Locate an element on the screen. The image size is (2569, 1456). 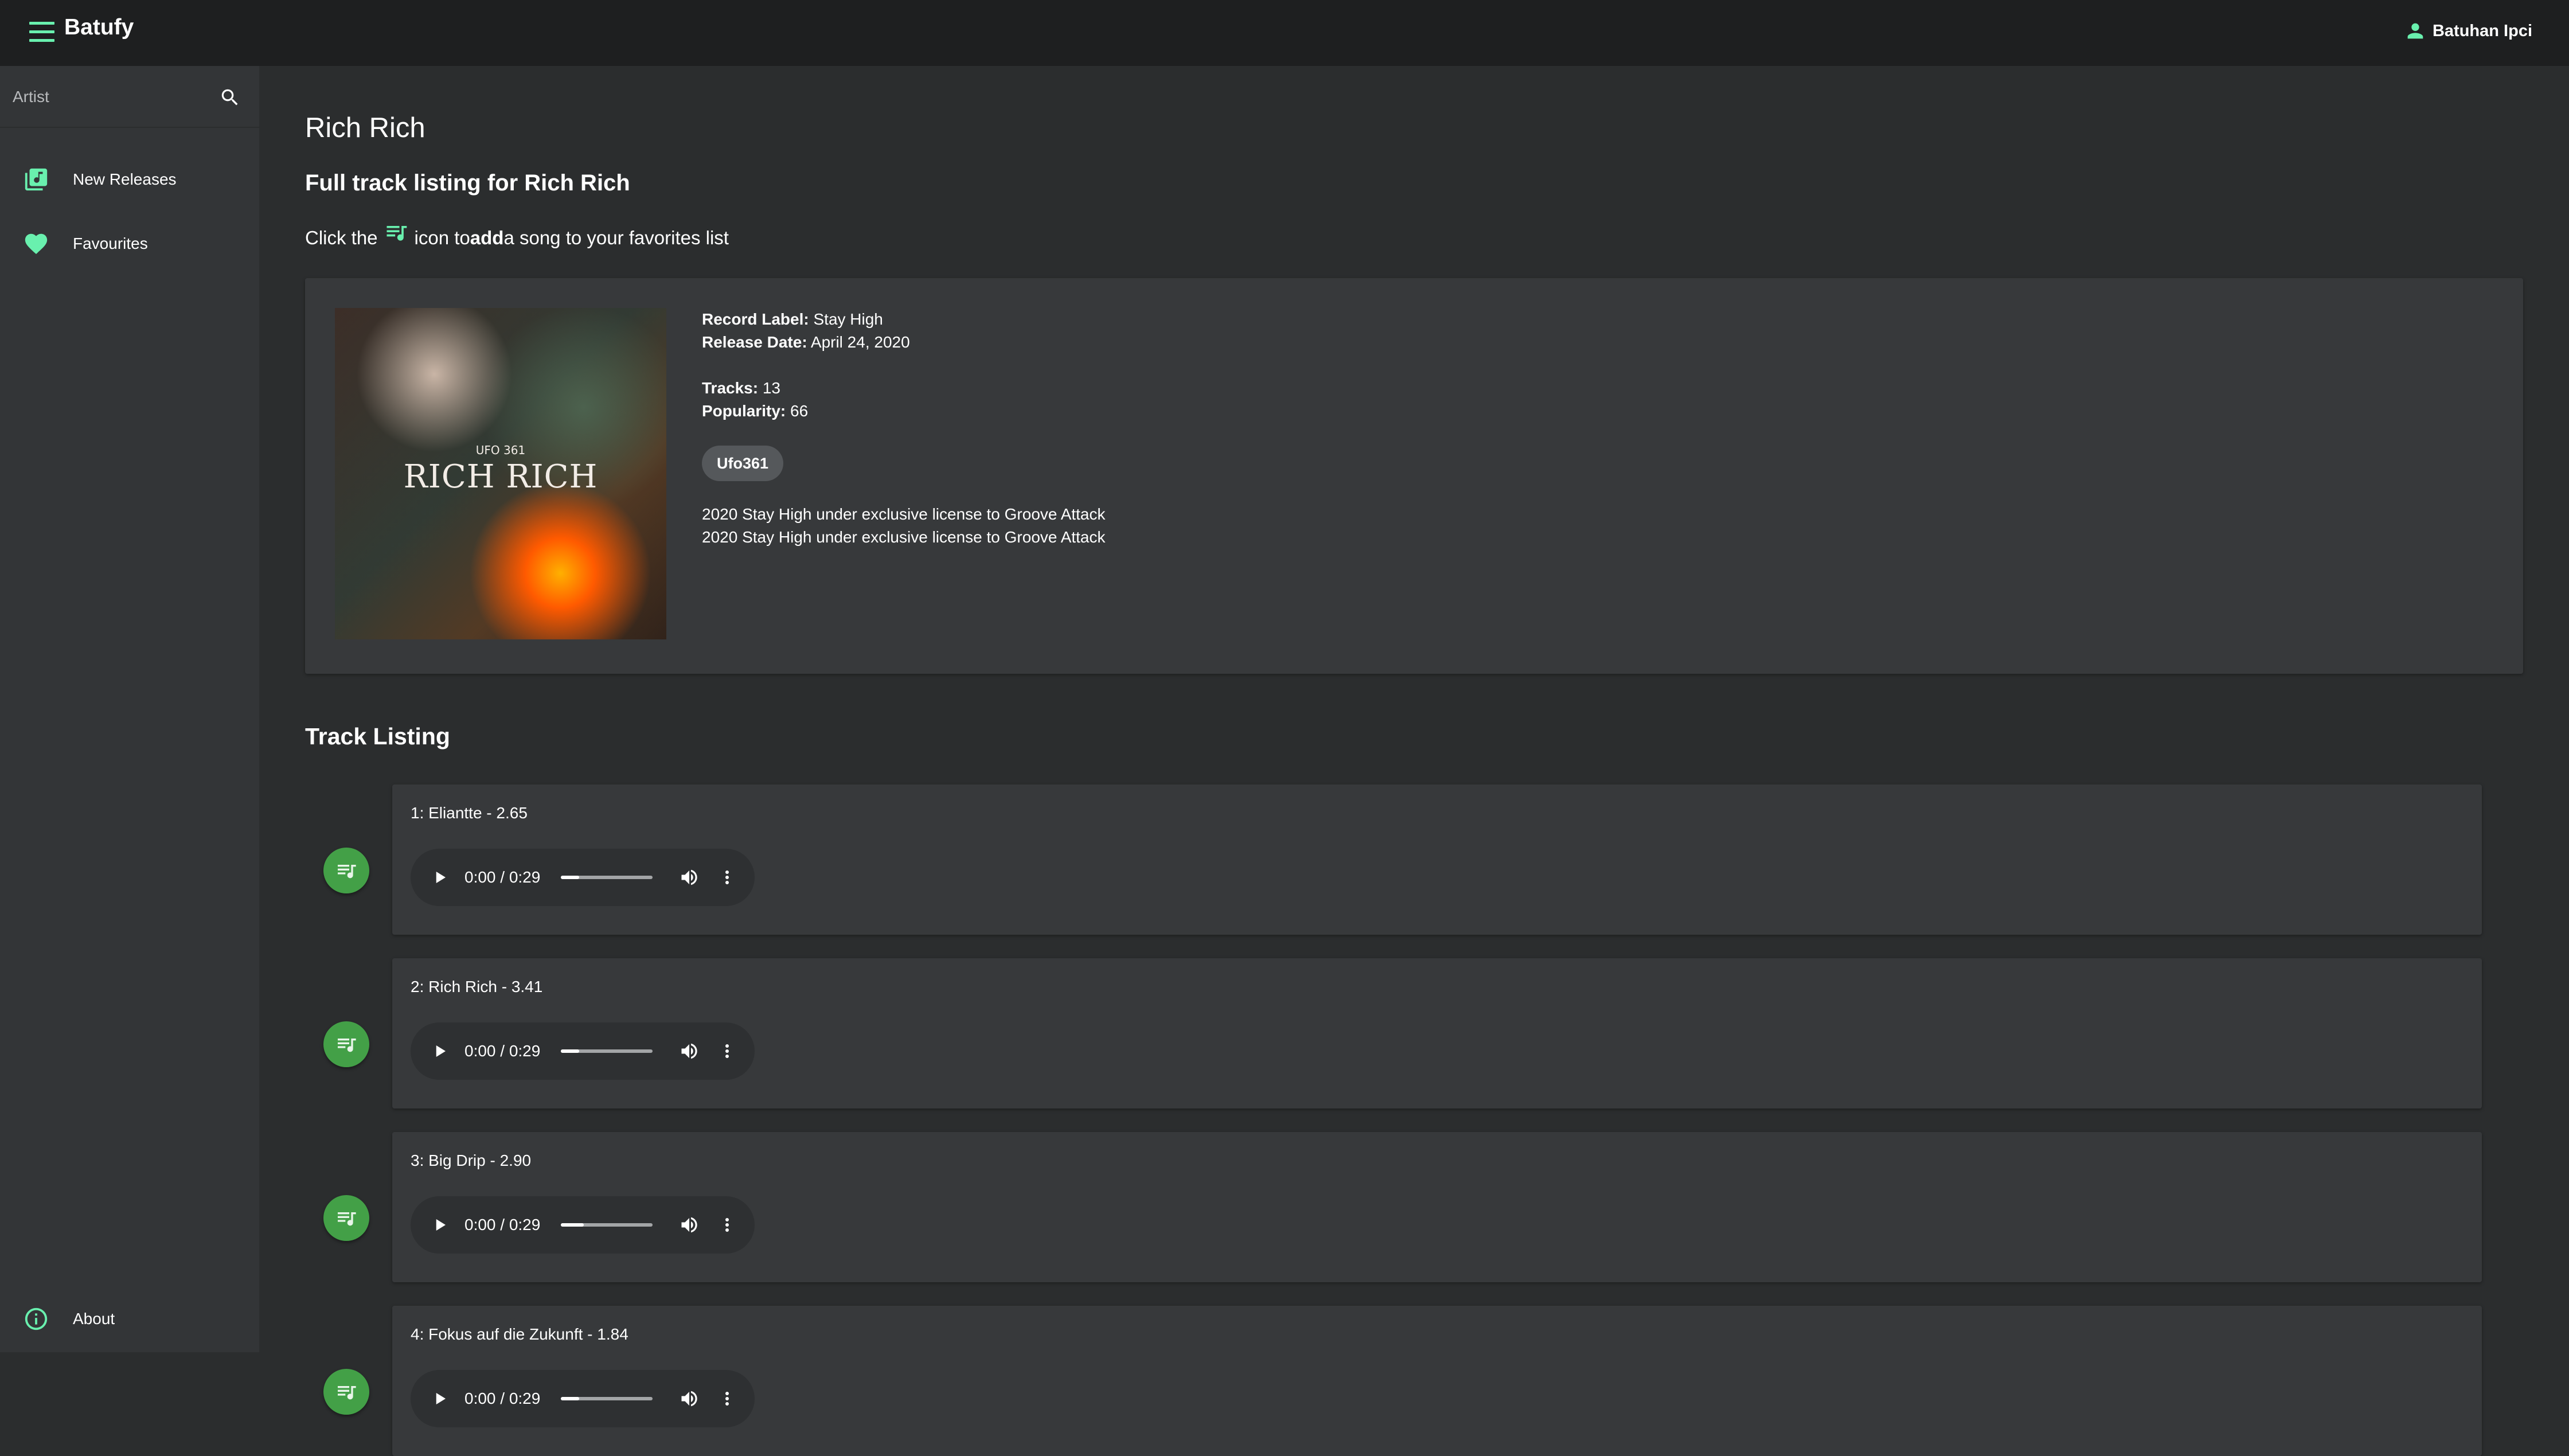
hint-text: icon to is located at coordinates (442, 237).